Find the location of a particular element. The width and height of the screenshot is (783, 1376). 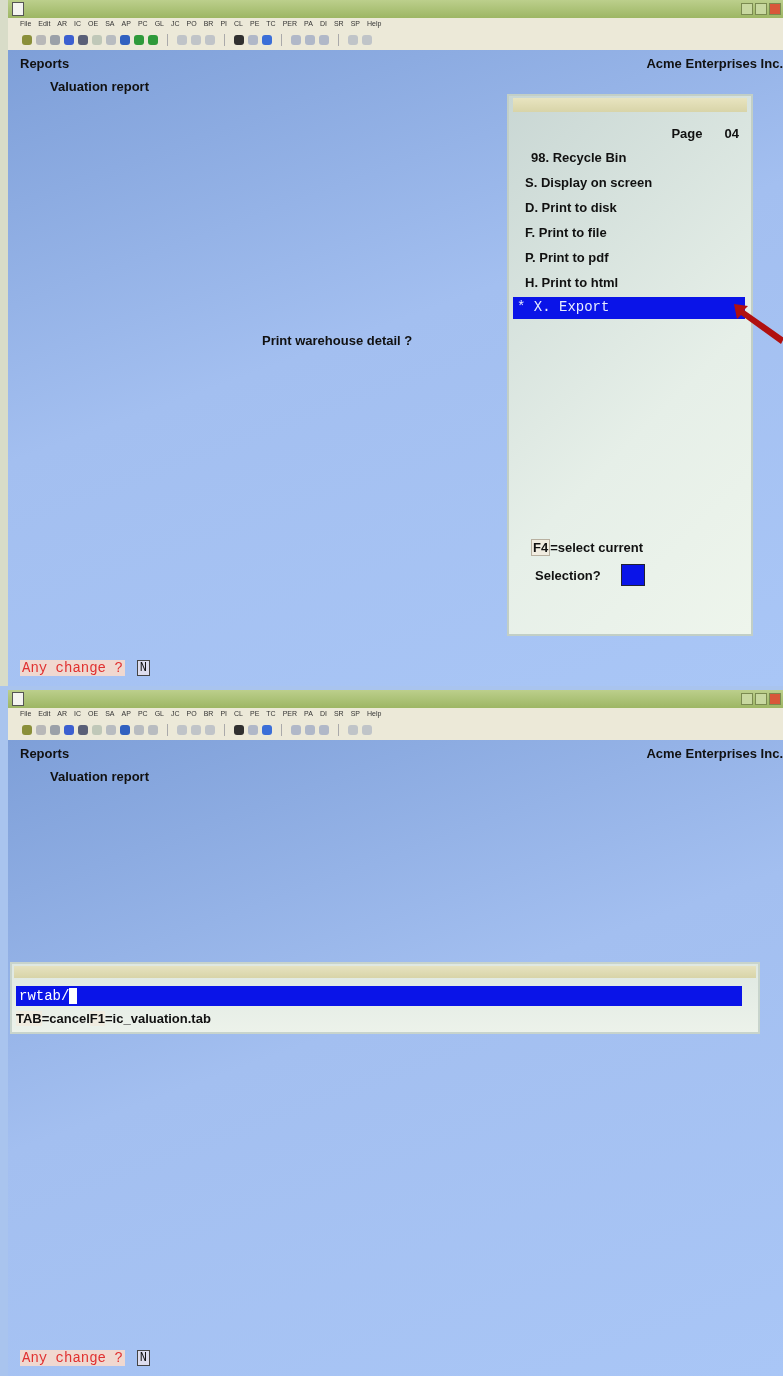

menu-option: H. Print to html is located at coordinates (630, 281).